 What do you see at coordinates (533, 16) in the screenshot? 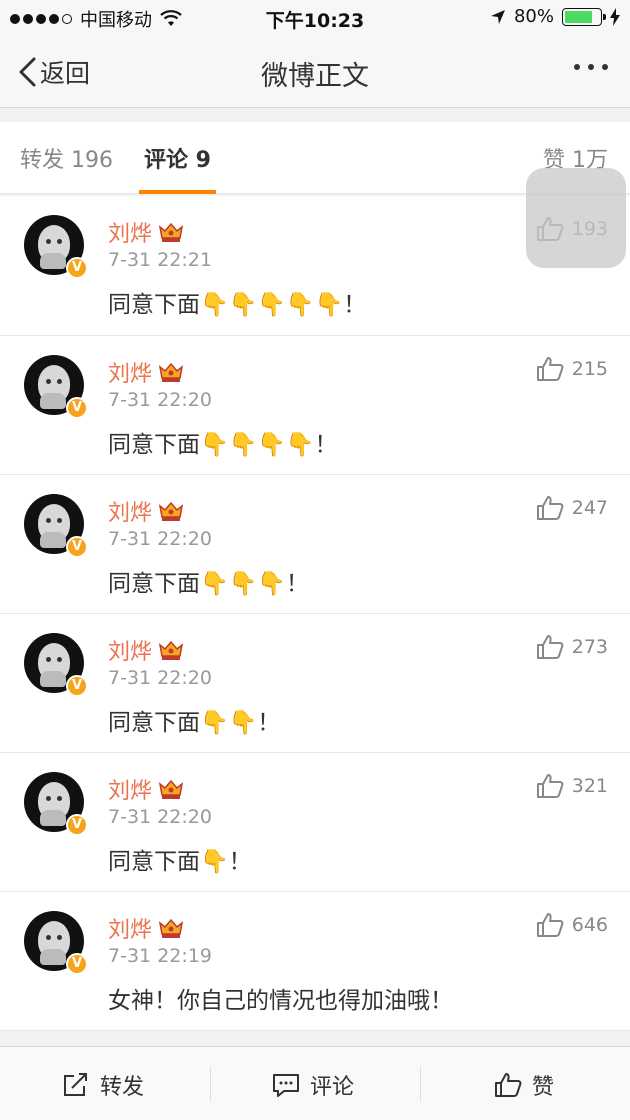
I see `battery-percent: 80%` at bounding box center [533, 16].